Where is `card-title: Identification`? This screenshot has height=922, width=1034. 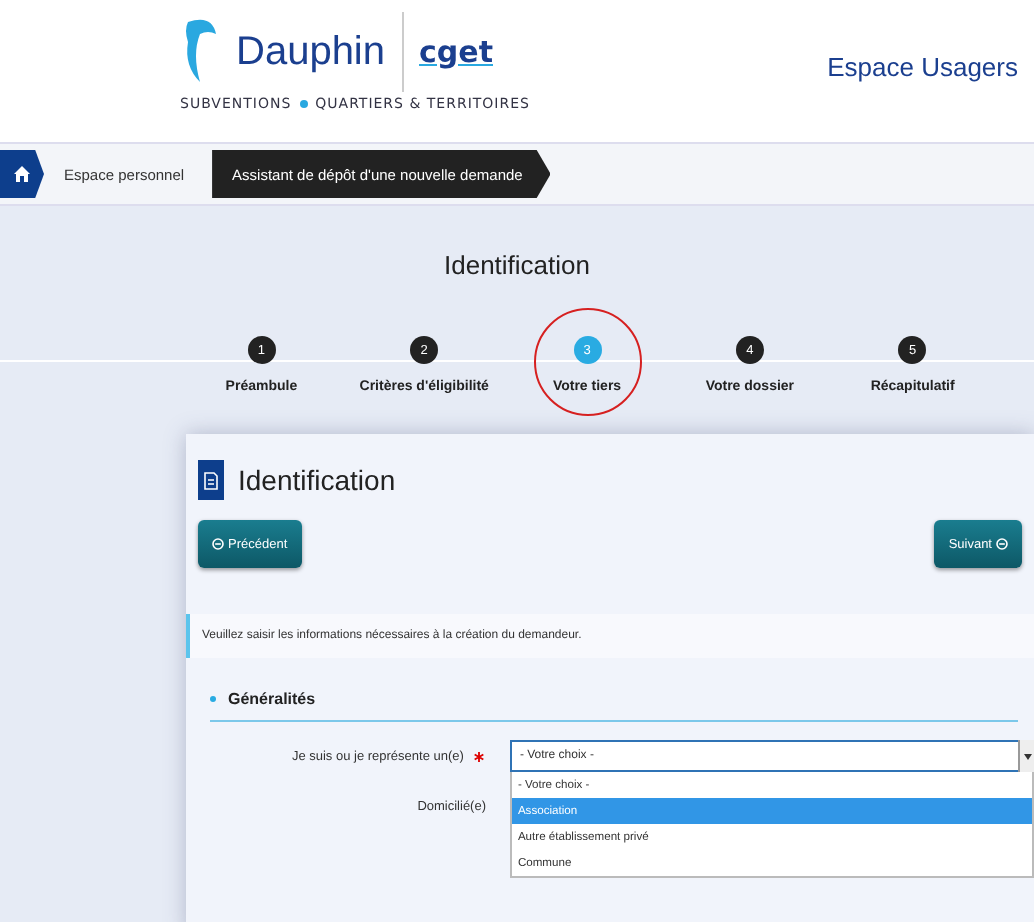 card-title: Identification is located at coordinates (317, 480).